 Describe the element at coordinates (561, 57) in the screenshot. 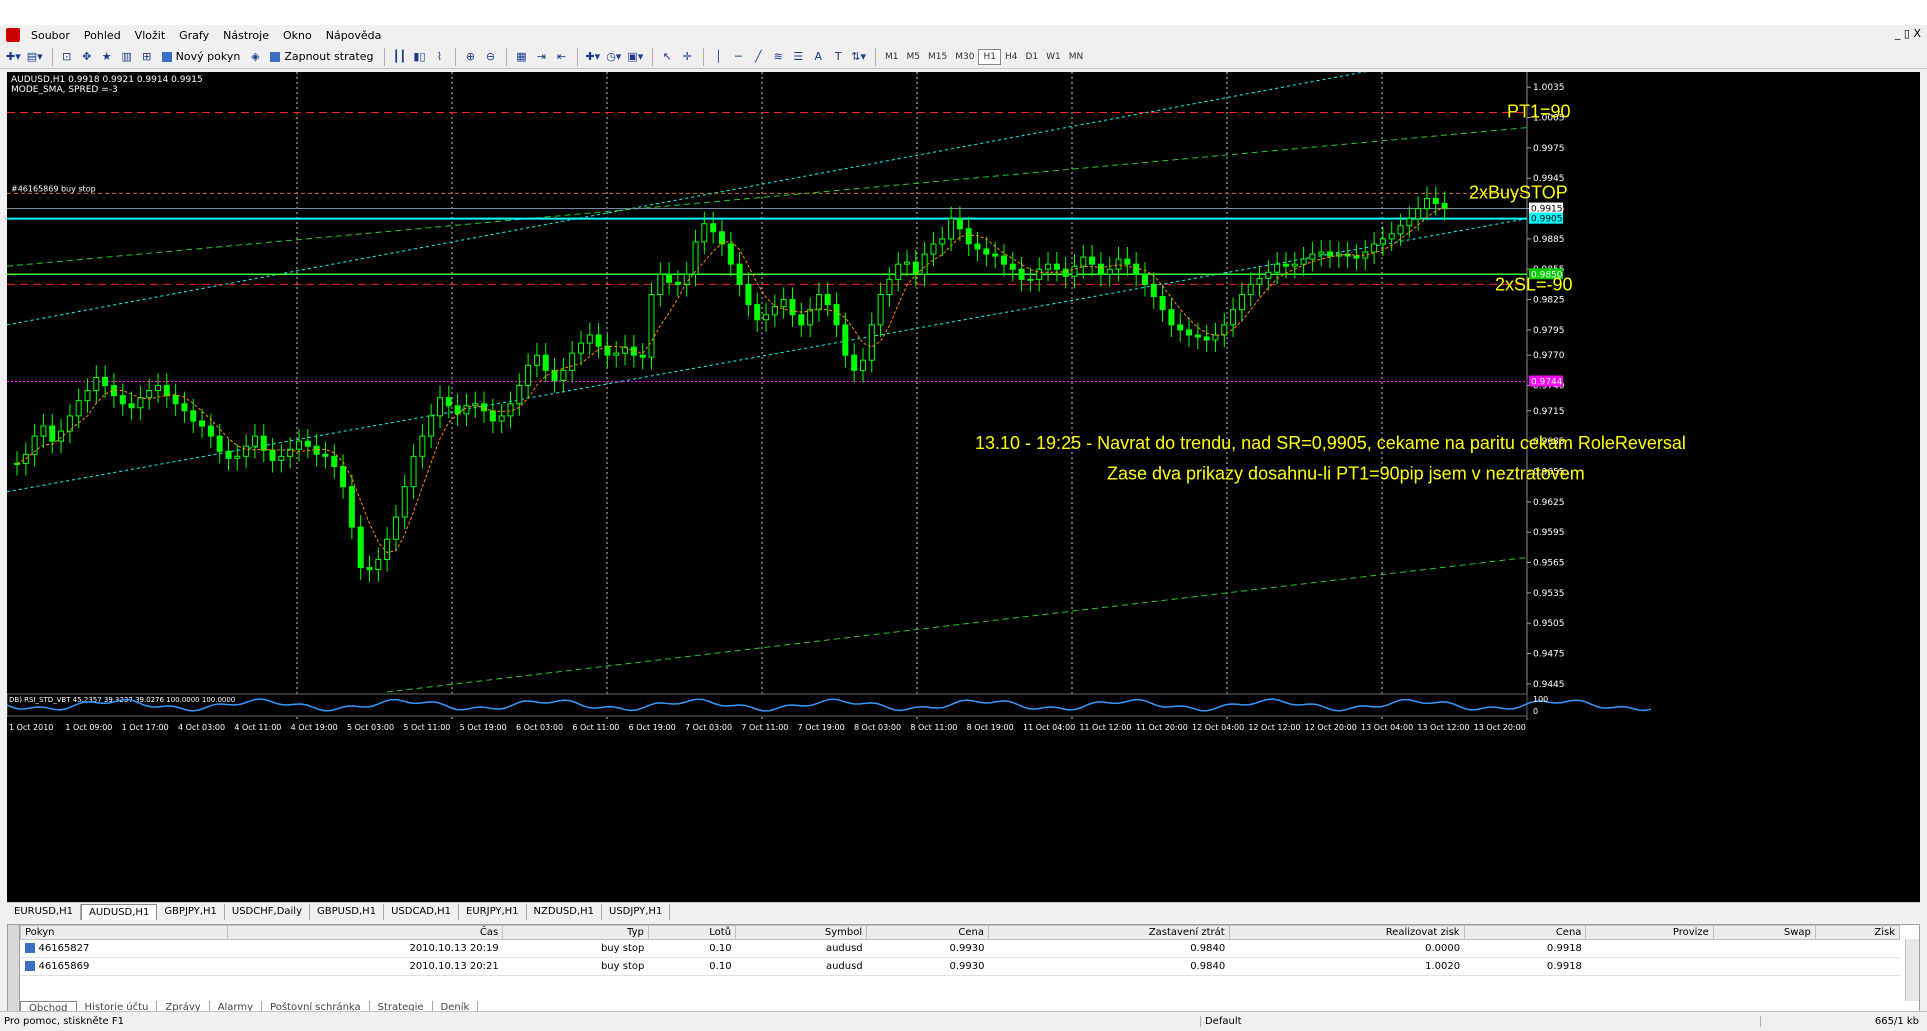

I see `chart-shift-icon: ⇤` at that location.